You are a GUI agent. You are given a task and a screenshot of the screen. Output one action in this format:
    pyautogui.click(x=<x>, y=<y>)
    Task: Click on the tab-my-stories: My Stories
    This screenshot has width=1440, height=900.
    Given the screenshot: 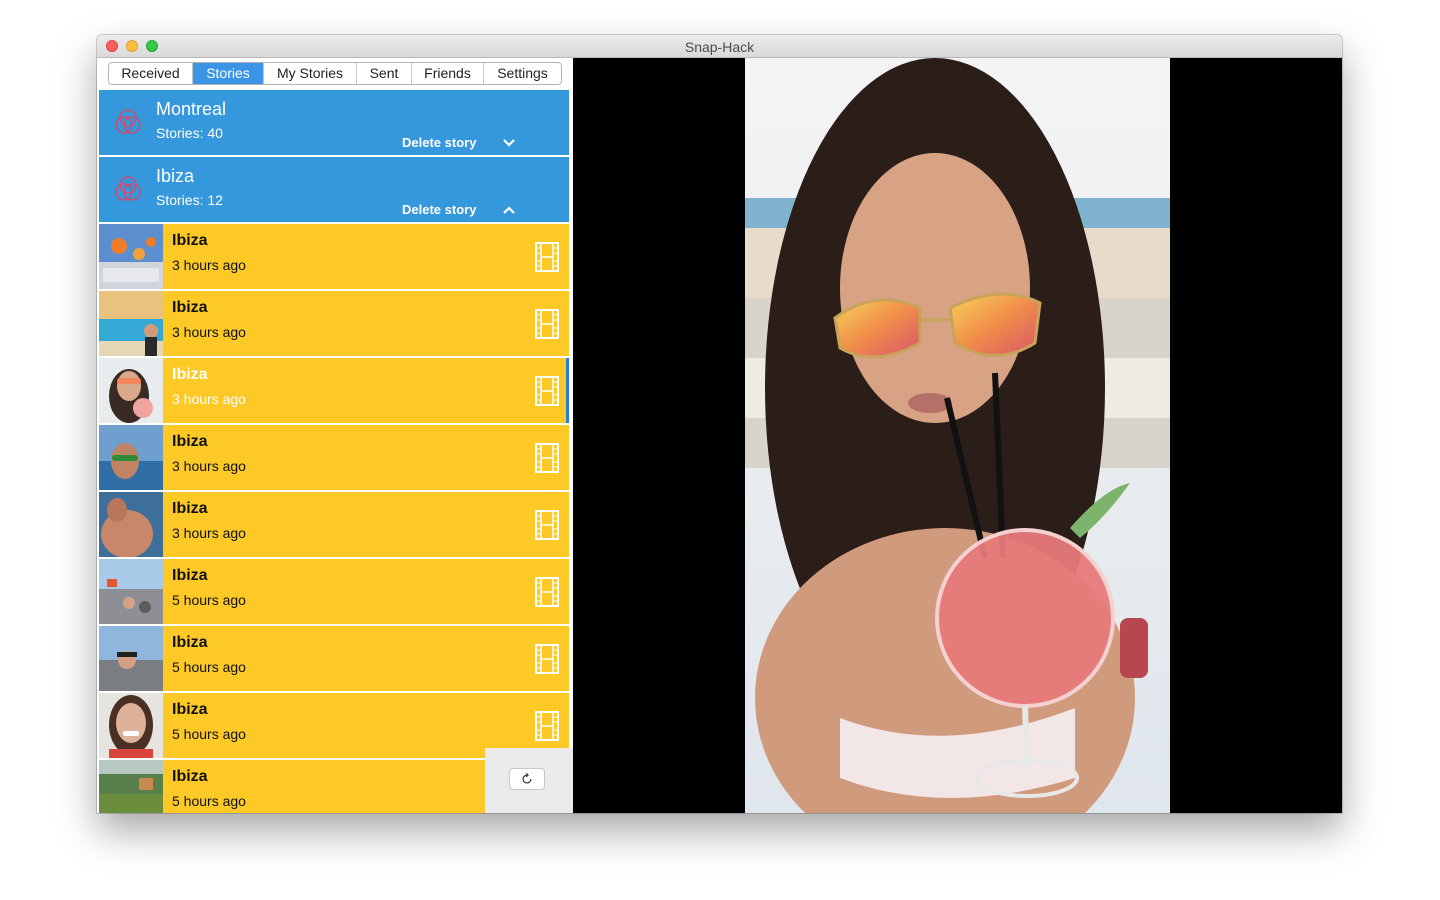 What is the action you would take?
    pyautogui.click(x=310, y=73)
    